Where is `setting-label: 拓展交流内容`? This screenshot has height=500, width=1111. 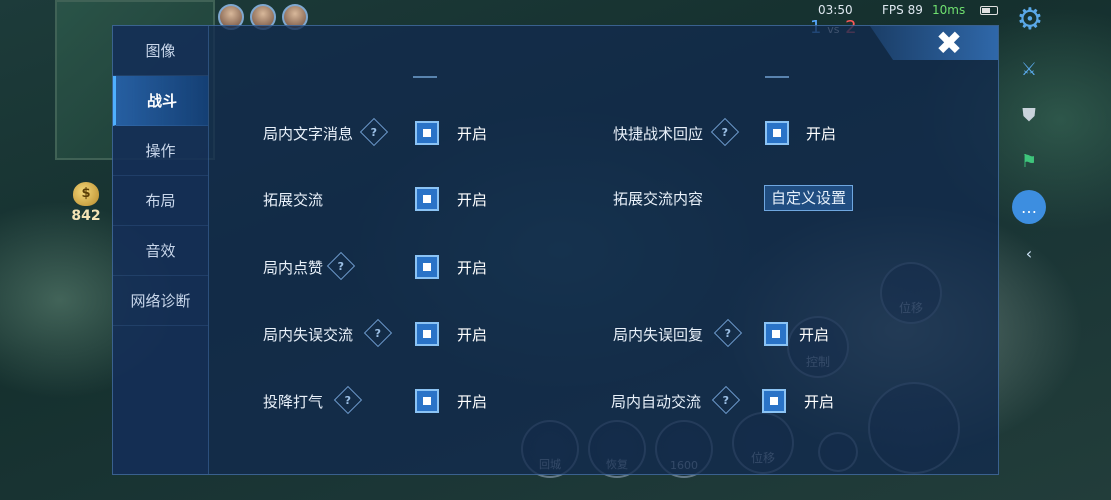
setting-label: 拓展交流内容 is located at coordinates (658, 199).